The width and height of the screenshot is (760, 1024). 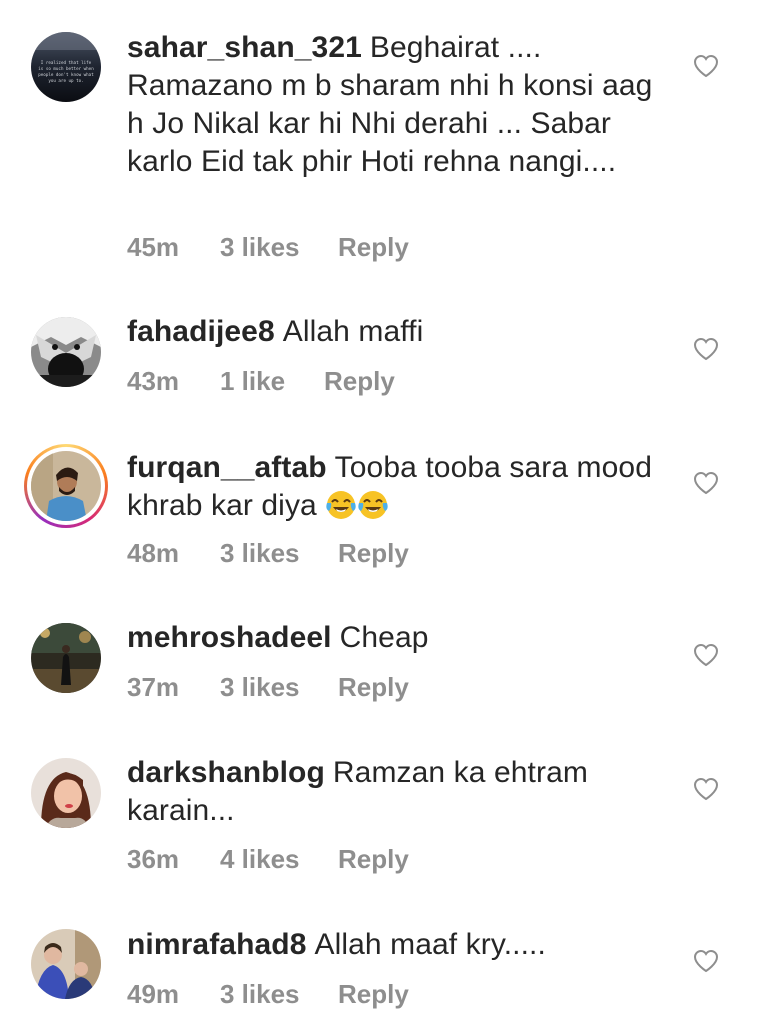 What do you see at coordinates (153, 381) in the screenshot?
I see `timestamp: 43m` at bounding box center [153, 381].